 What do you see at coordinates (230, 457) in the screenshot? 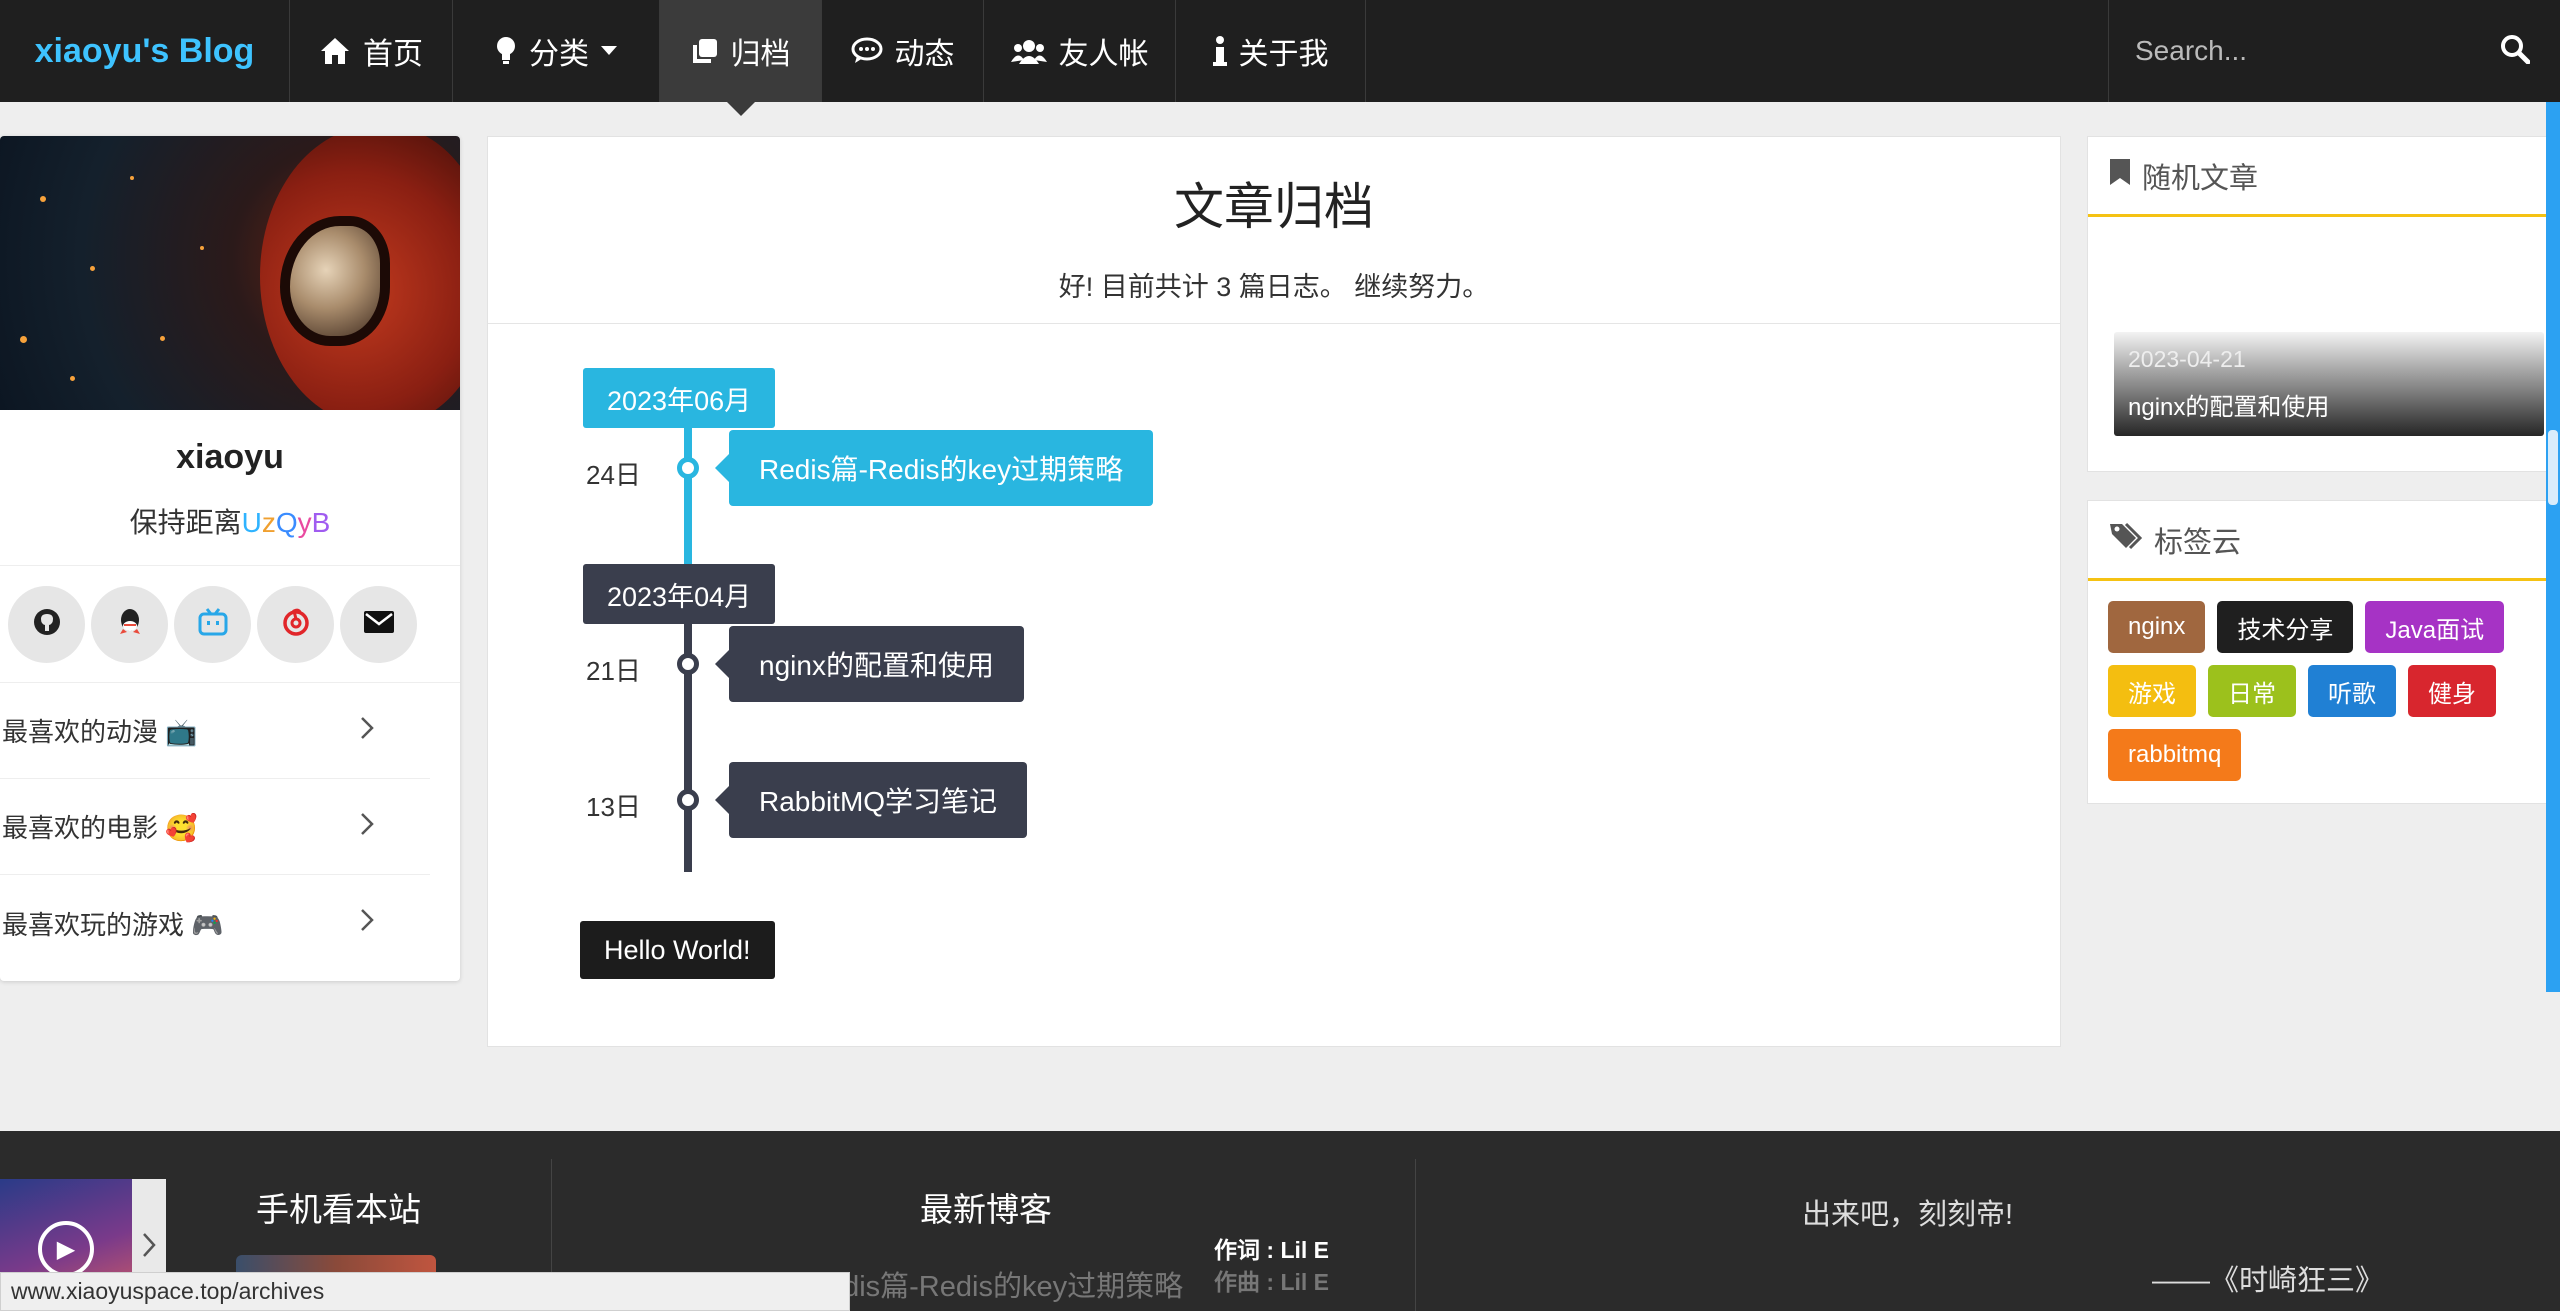
I see `profile-name: xiaoyu` at bounding box center [230, 457].